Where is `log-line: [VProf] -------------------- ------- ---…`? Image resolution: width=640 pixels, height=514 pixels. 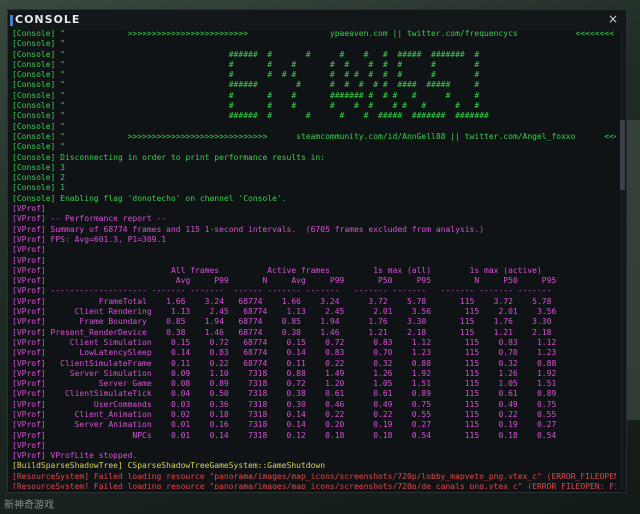 log-line: [VProf] -------------------- ------- ---… is located at coordinates (282, 291).